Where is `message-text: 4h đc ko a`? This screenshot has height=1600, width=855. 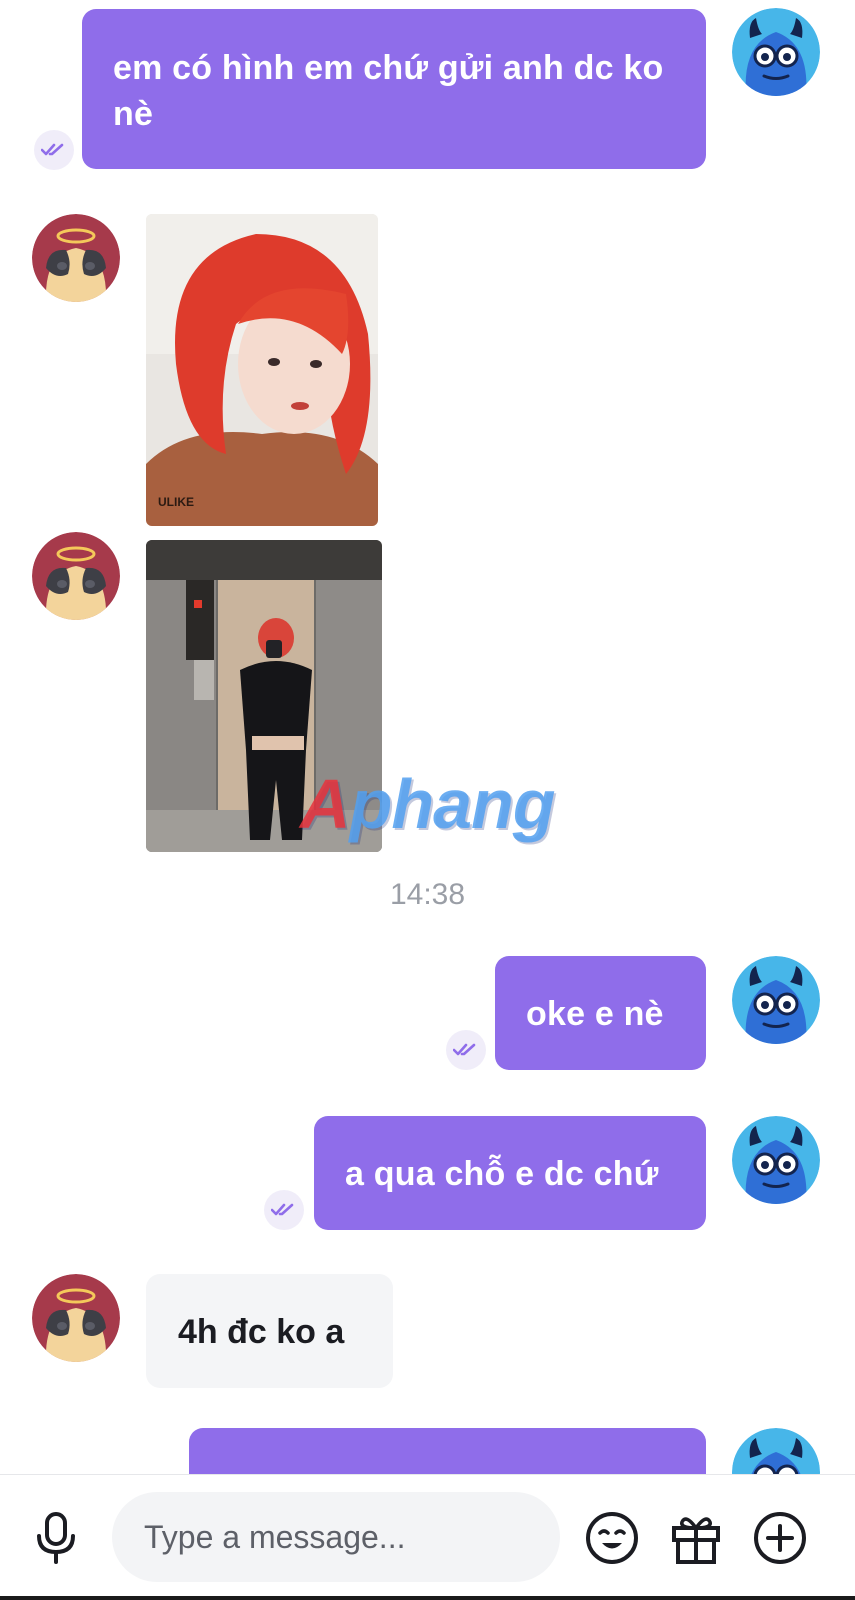
message-text: 4h đc ko a is located at coordinates (261, 1332).